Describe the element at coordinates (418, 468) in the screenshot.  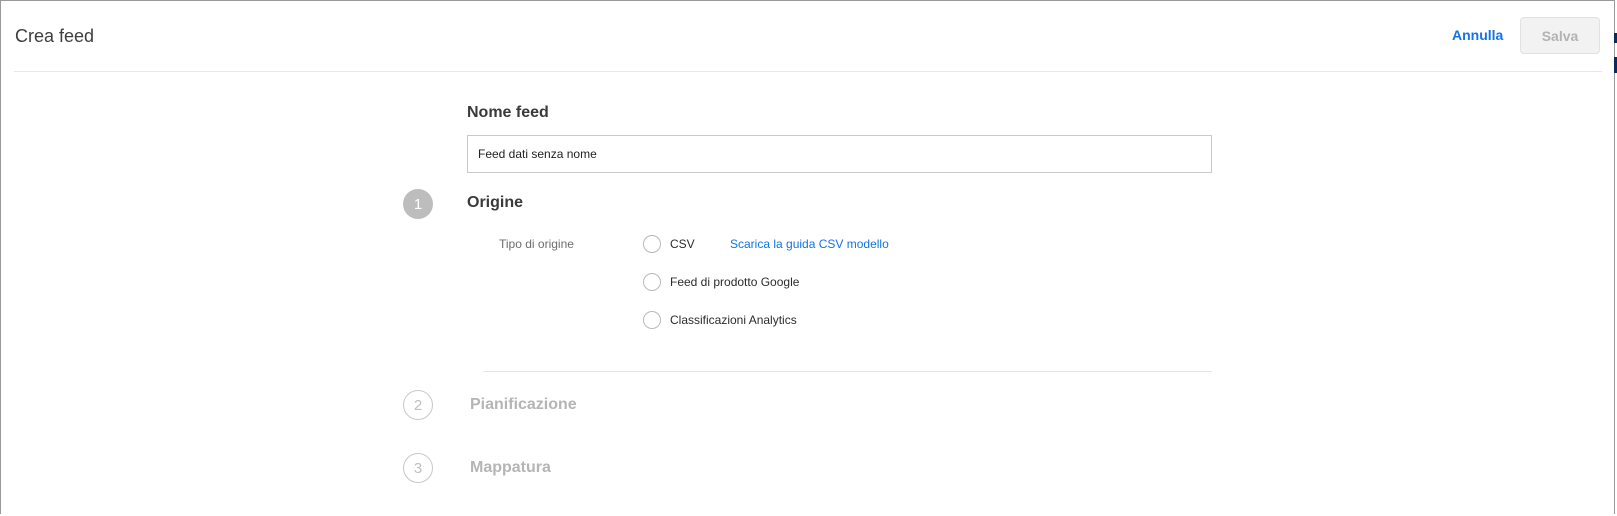
I see `step-3-indicator: 3` at that location.